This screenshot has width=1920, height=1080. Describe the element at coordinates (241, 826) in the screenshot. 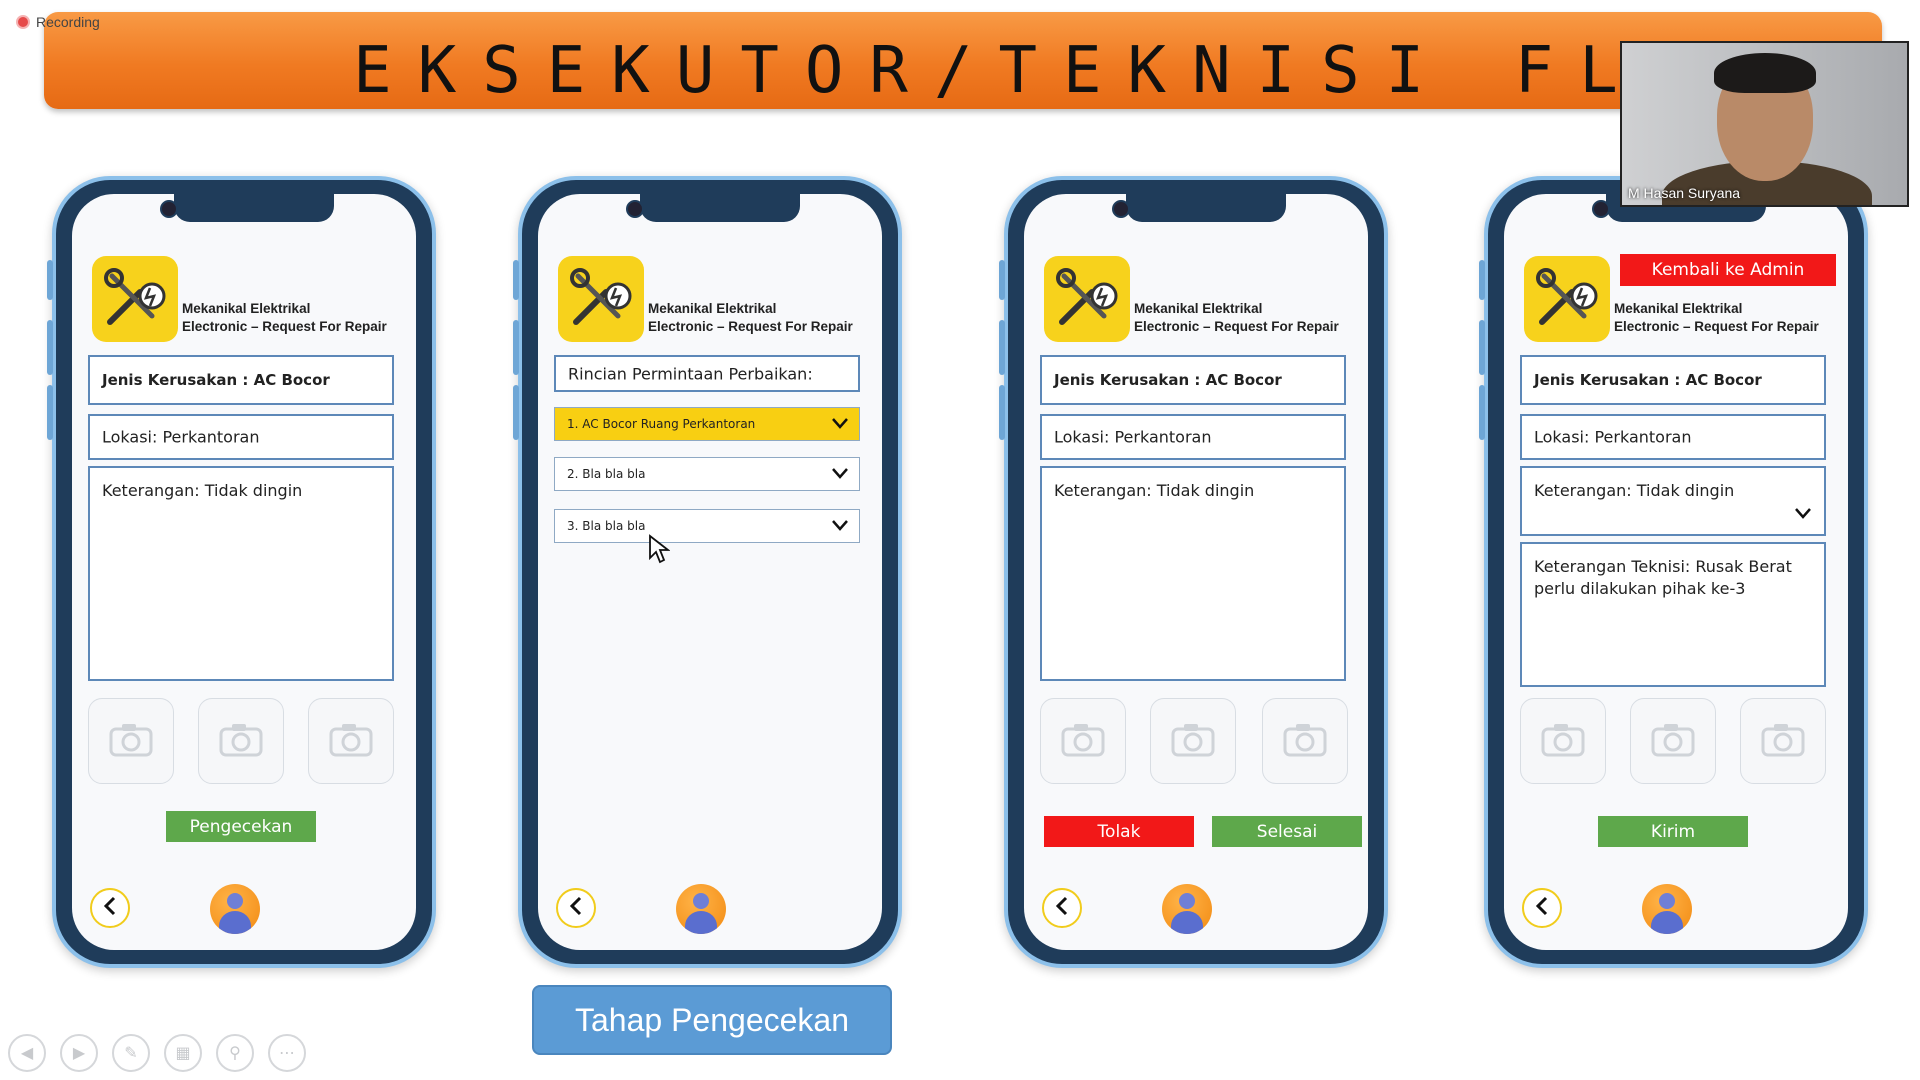

I see `check-button: Pengecekan` at that location.